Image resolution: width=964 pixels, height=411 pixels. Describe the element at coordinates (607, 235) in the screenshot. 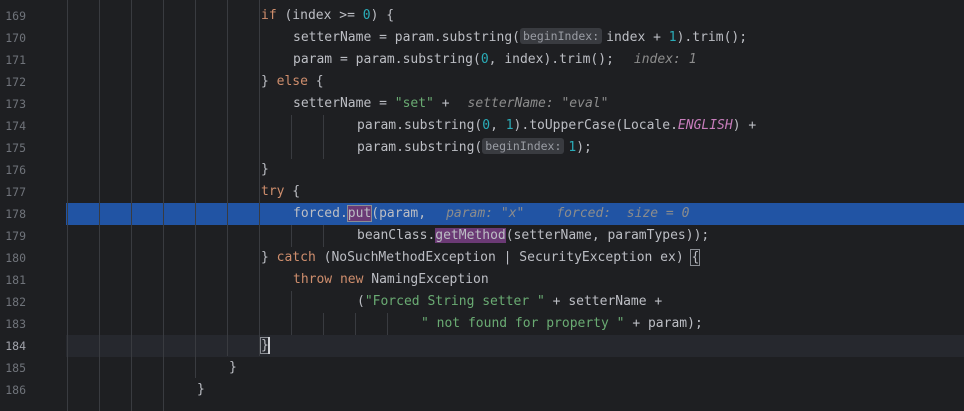

I see `code-text: (setterName, paramTypes));` at that location.